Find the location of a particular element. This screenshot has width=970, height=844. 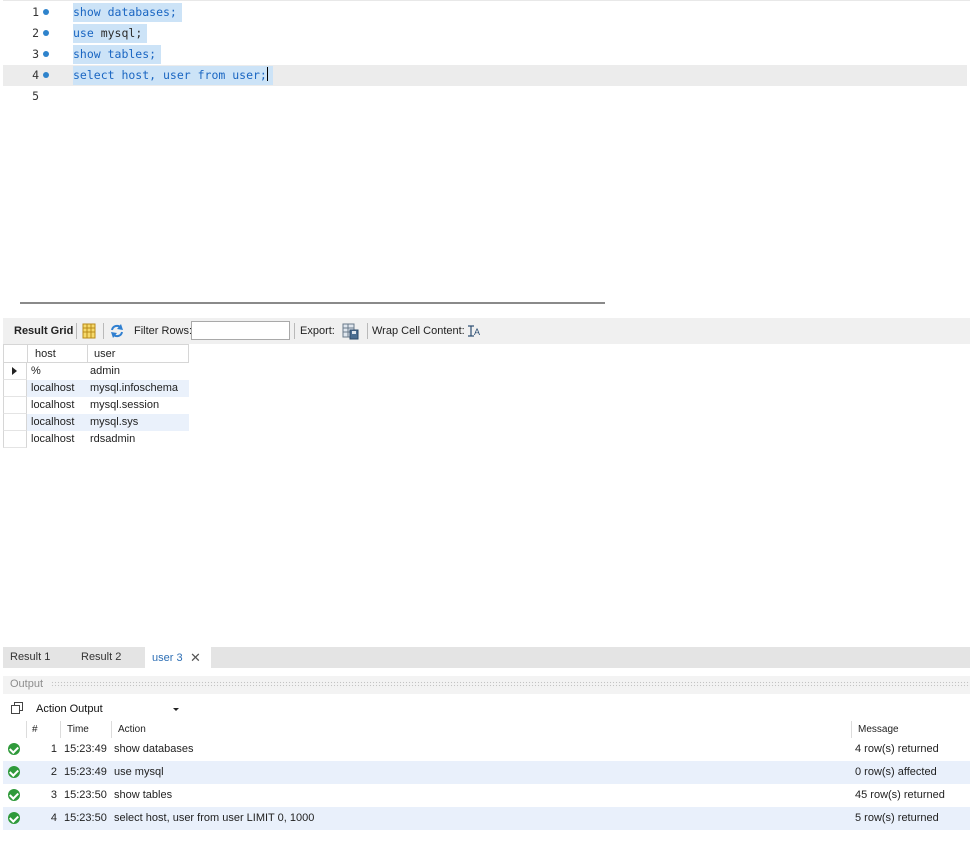

line-number: 3 is located at coordinates (35, 54).